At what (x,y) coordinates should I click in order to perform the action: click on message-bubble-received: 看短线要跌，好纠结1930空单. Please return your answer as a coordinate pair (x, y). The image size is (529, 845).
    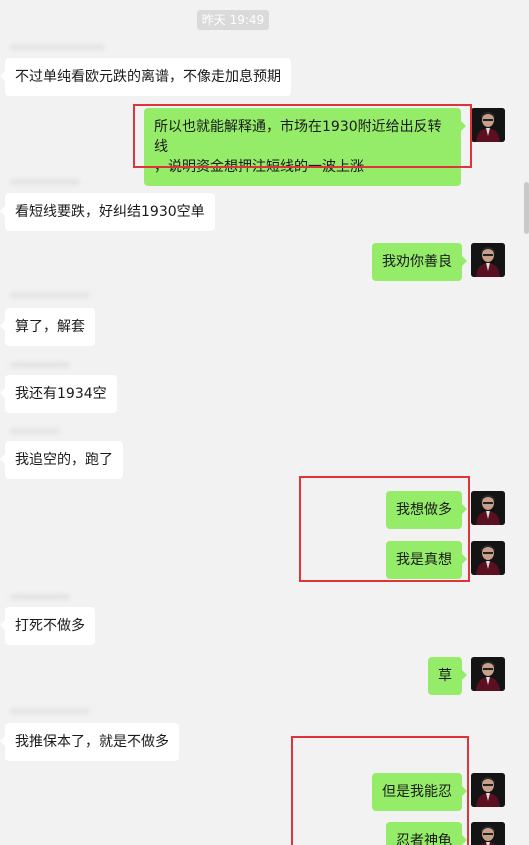
    Looking at the image, I should click on (107, 212).